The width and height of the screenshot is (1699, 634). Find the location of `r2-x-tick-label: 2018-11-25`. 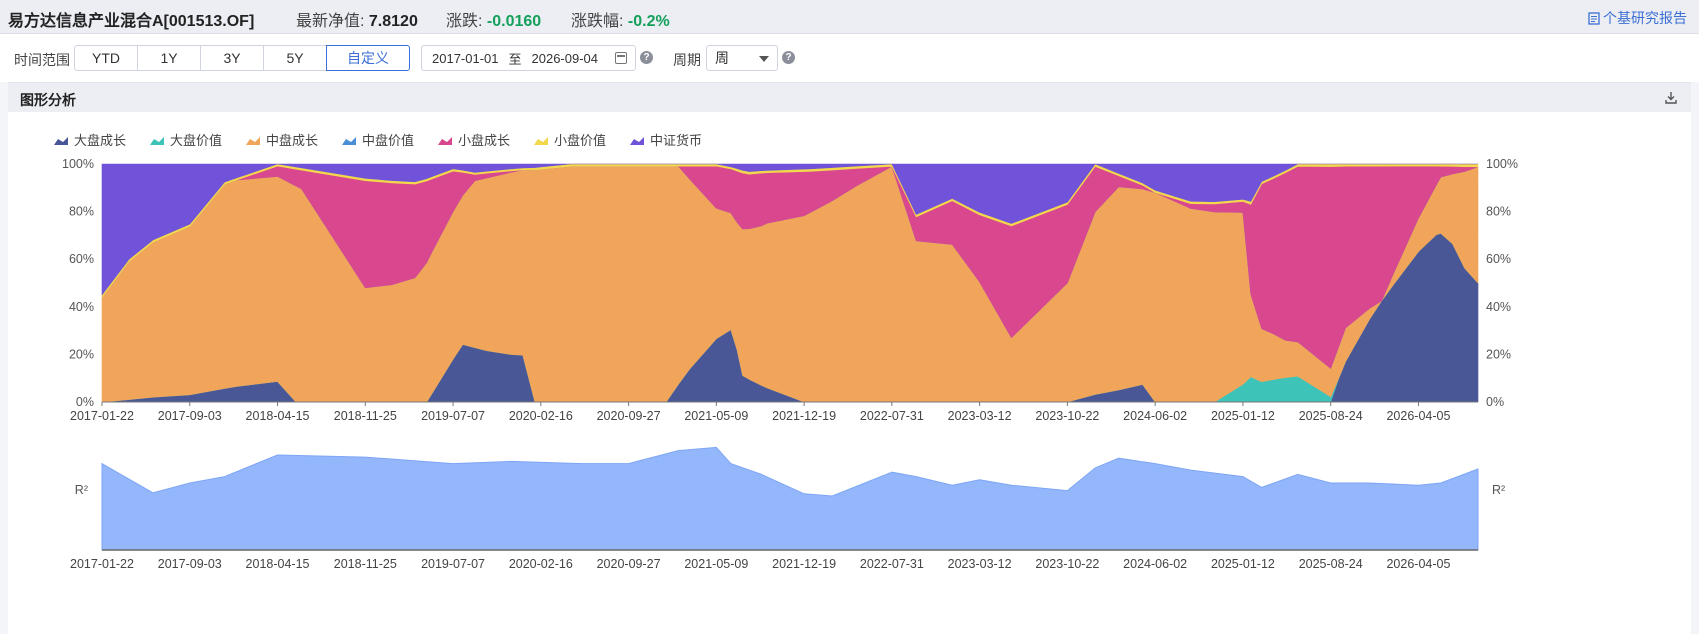

r2-x-tick-label: 2018-11-25 is located at coordinates (365, 564).